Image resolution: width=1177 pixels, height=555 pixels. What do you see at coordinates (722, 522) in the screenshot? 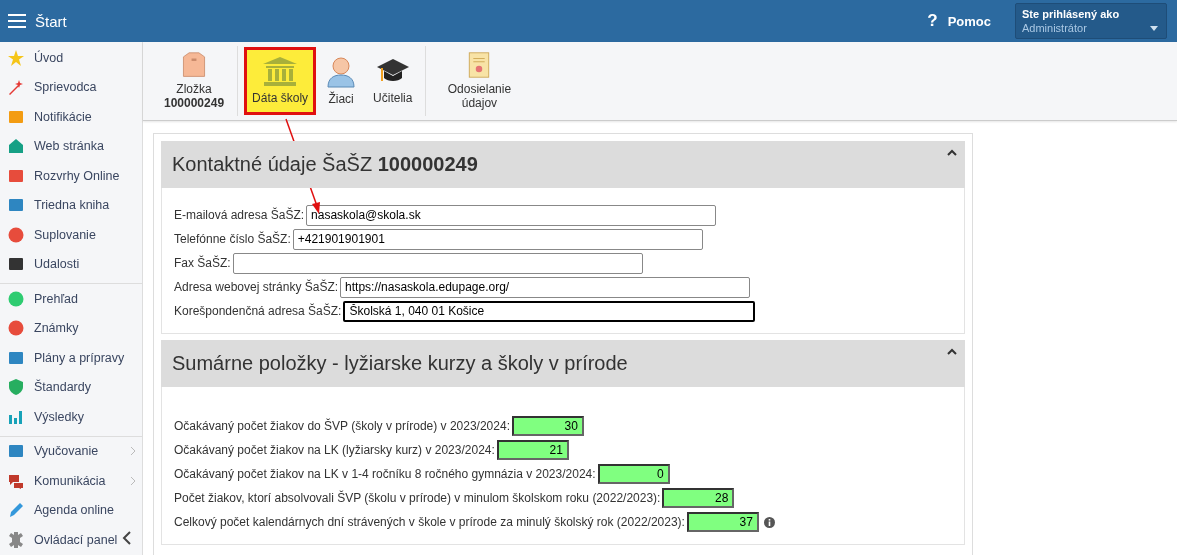
I see `number-field: 37` at bounding box center [722, 522].